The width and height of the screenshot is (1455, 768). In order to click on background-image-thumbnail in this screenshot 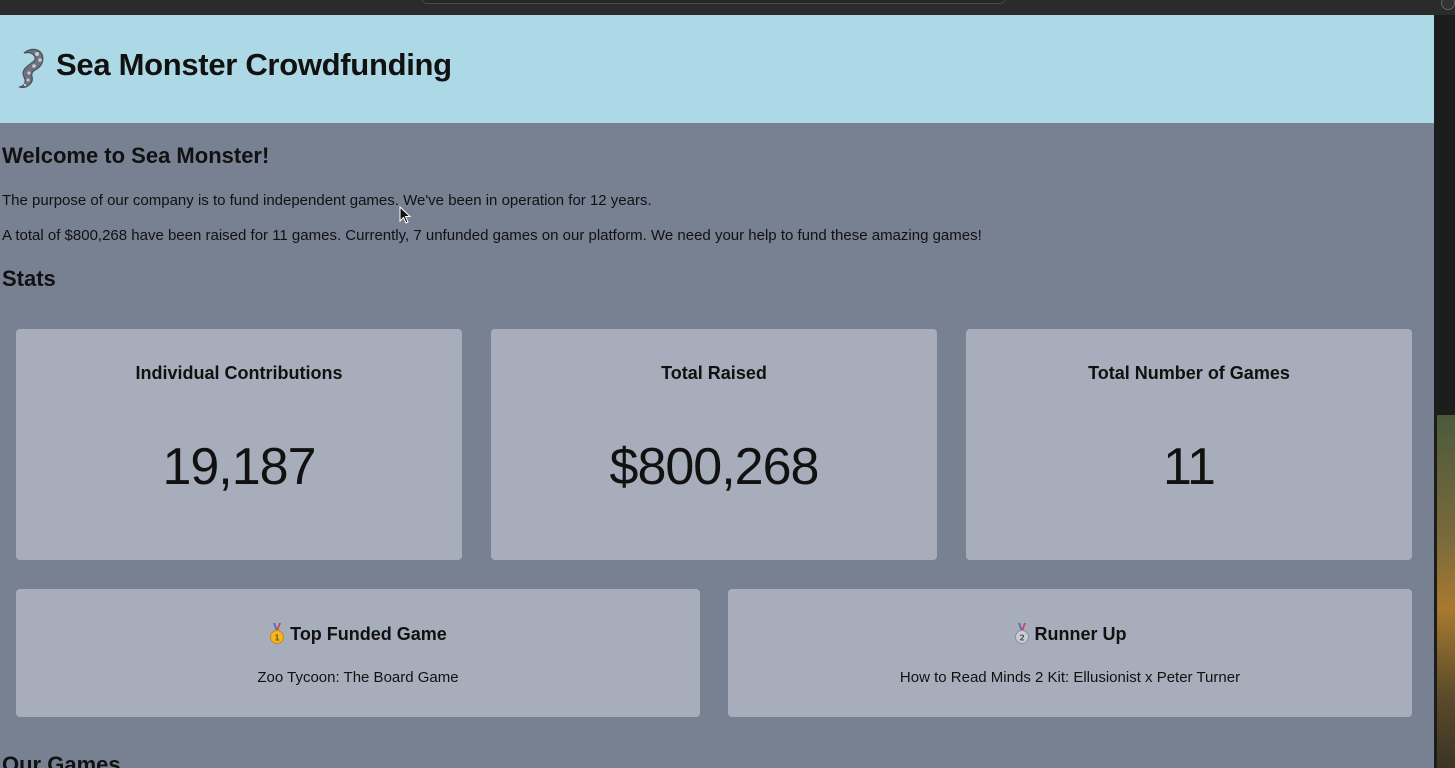, I will do `click(1446, 591)`.